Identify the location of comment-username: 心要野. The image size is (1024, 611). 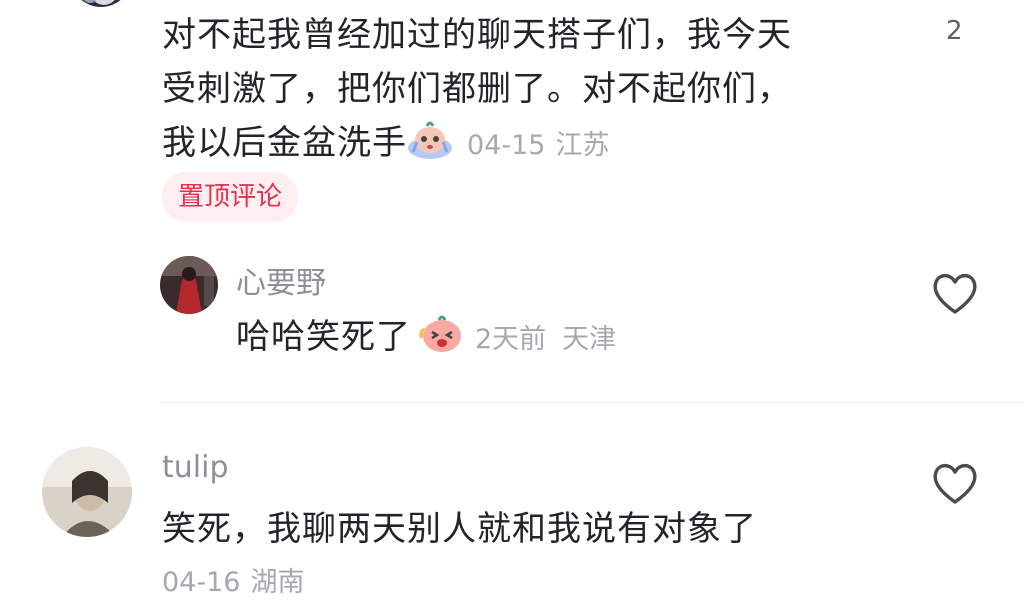
(281, 280).